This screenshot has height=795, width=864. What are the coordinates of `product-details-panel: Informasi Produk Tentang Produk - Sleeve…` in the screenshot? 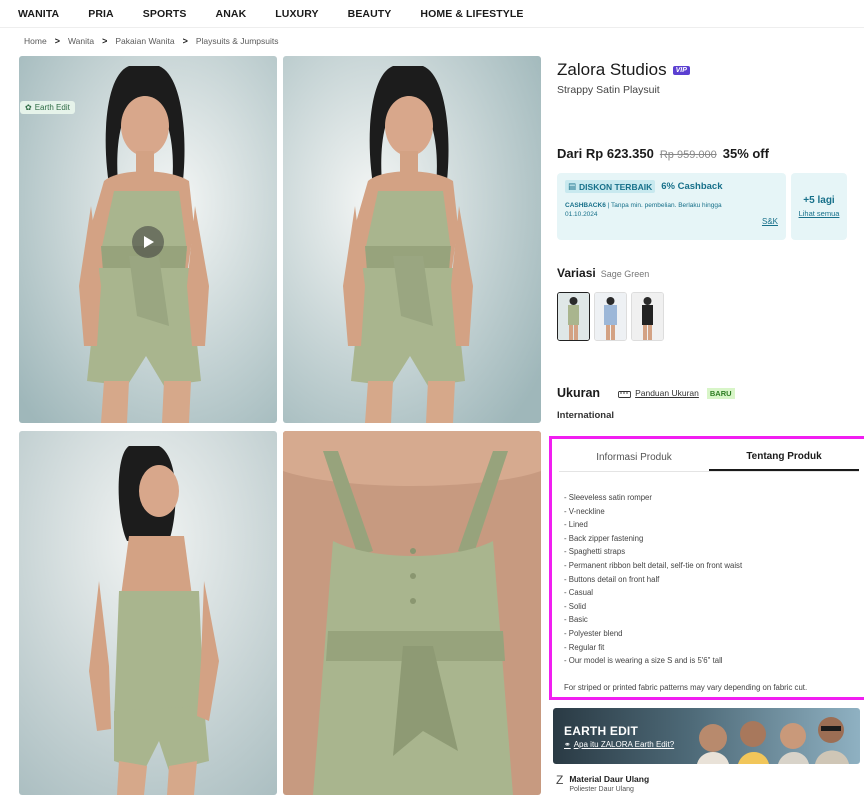 It's located at (706, 568).